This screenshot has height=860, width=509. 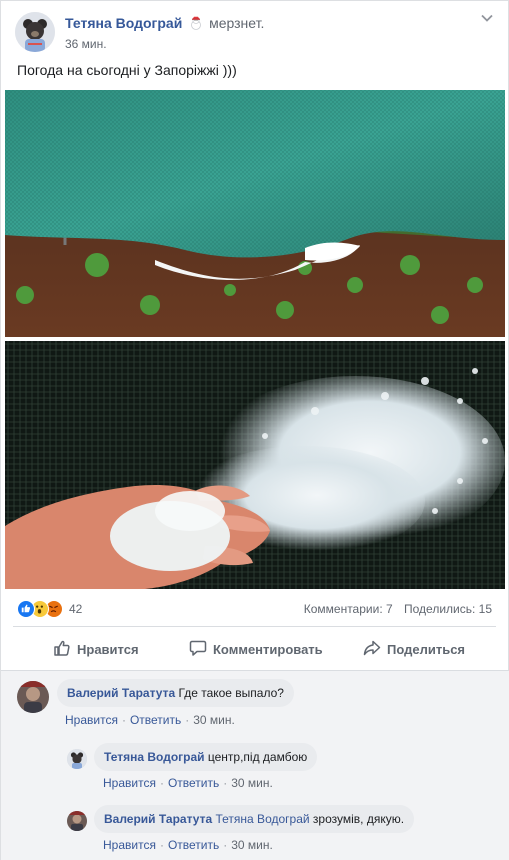 What do you see at coordinates (175, 693) in the screenshot?
I see `comment-bubble: Валерий Таратута Где такое выпало?` at bounding box center [175, 693].